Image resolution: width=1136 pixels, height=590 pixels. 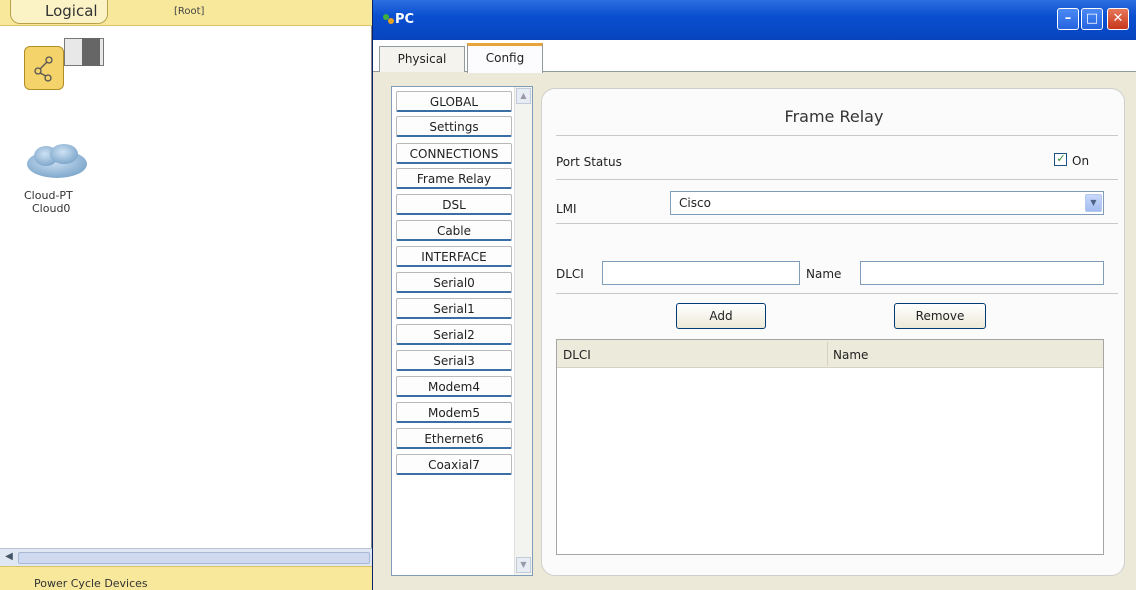 I want to click on horizontal-scrollbar: ◀, so click(x=186, y=557).